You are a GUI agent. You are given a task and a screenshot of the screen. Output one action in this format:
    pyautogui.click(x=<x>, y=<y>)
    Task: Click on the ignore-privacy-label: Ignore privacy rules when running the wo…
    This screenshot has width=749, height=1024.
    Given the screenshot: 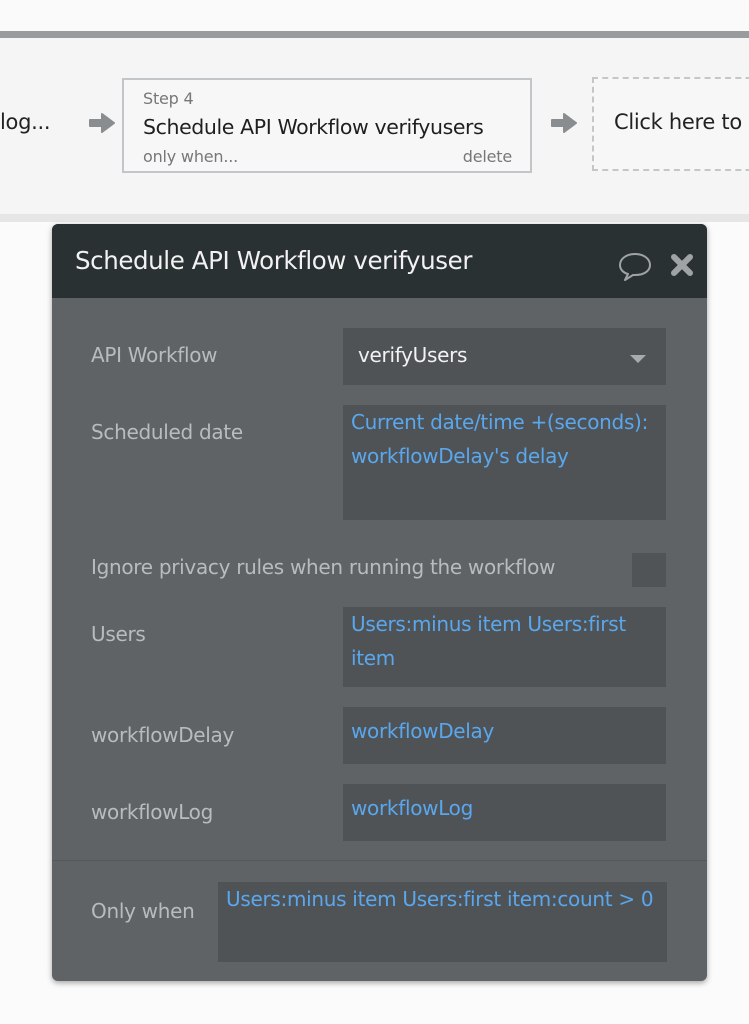 What is the action you would take?
    pyautogui.click(x=323, y=567)
    